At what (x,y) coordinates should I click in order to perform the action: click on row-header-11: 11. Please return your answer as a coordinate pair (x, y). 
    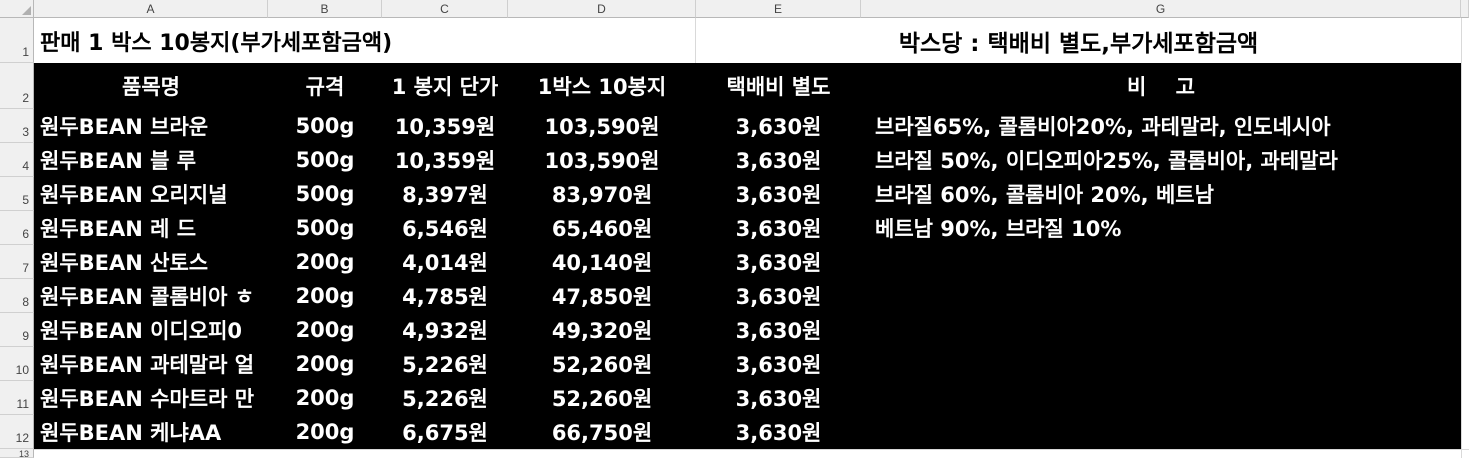
    Looking at the image, I should click on (17, 398).